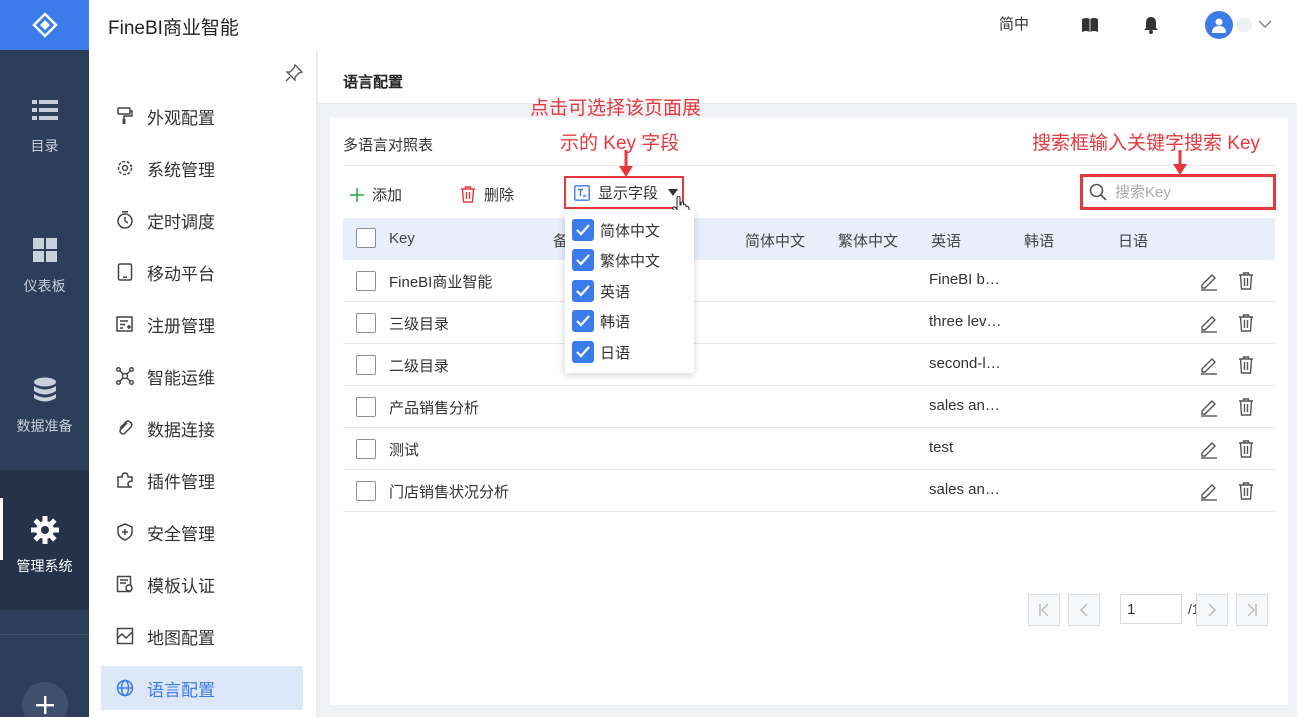  I want to click on sidebar-item-system: 系统管理, so click(202, 168).